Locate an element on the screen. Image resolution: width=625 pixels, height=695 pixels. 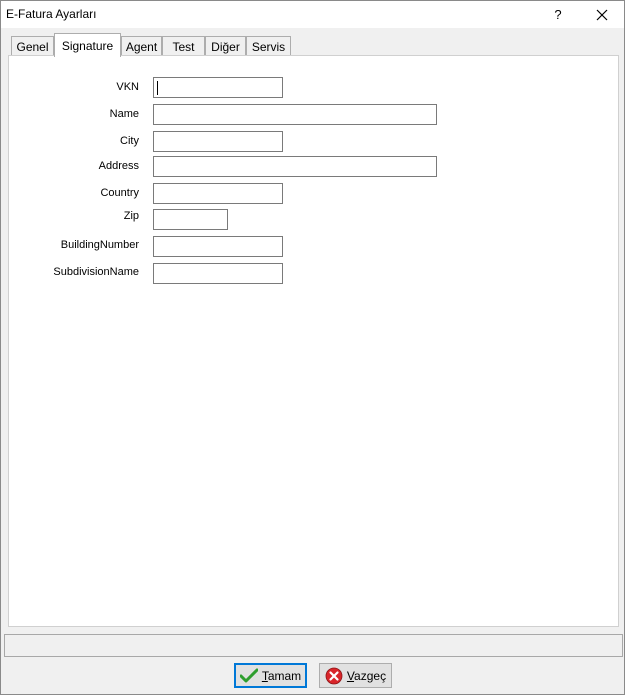
zip-label: Zip is located at coordinates (131, 216).